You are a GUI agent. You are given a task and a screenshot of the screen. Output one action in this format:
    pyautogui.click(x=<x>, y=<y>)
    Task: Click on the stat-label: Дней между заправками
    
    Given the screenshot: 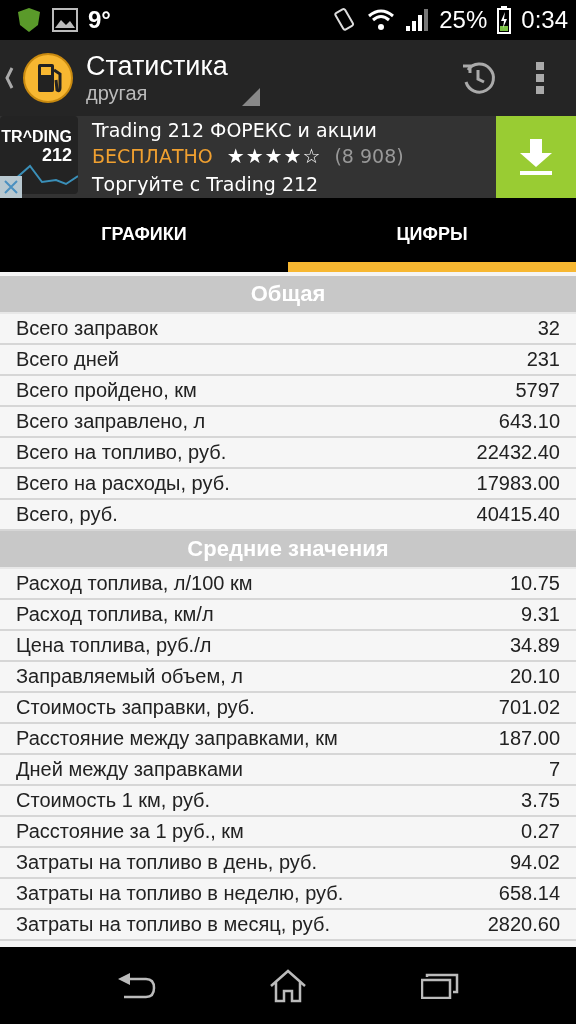 What is the action you would take?
    pyautogui.click(x=129, y=769)
    